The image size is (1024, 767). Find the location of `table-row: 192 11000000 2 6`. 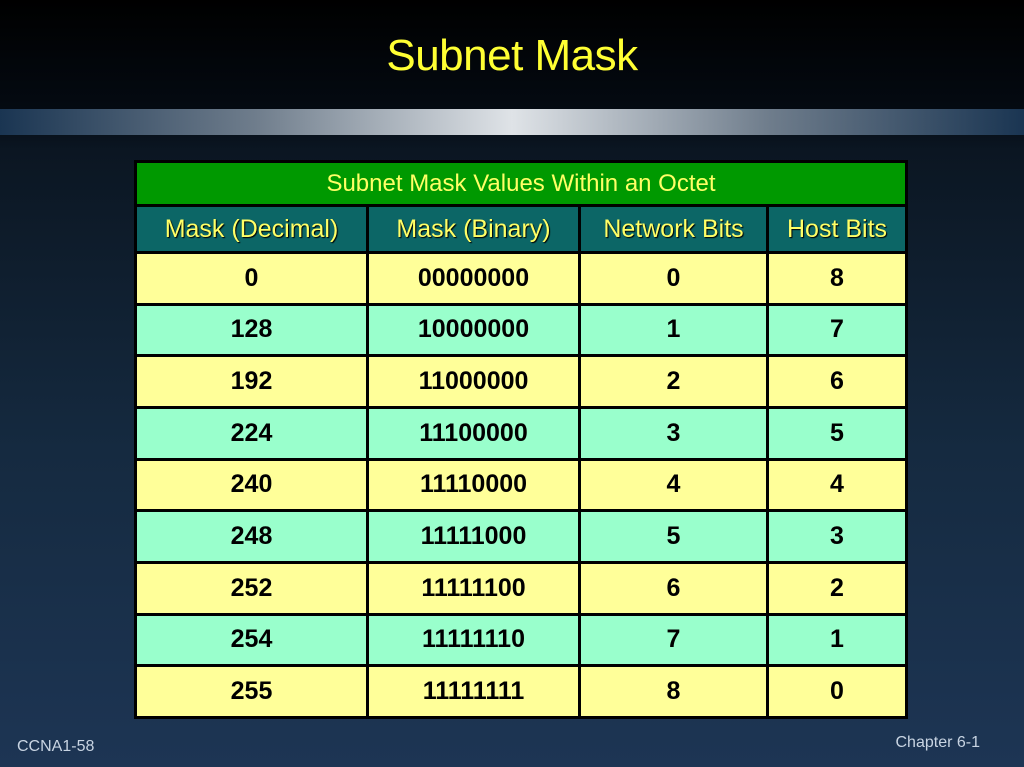

table-row: 192 11000000 2 6 is located at coordinates (521, 381).